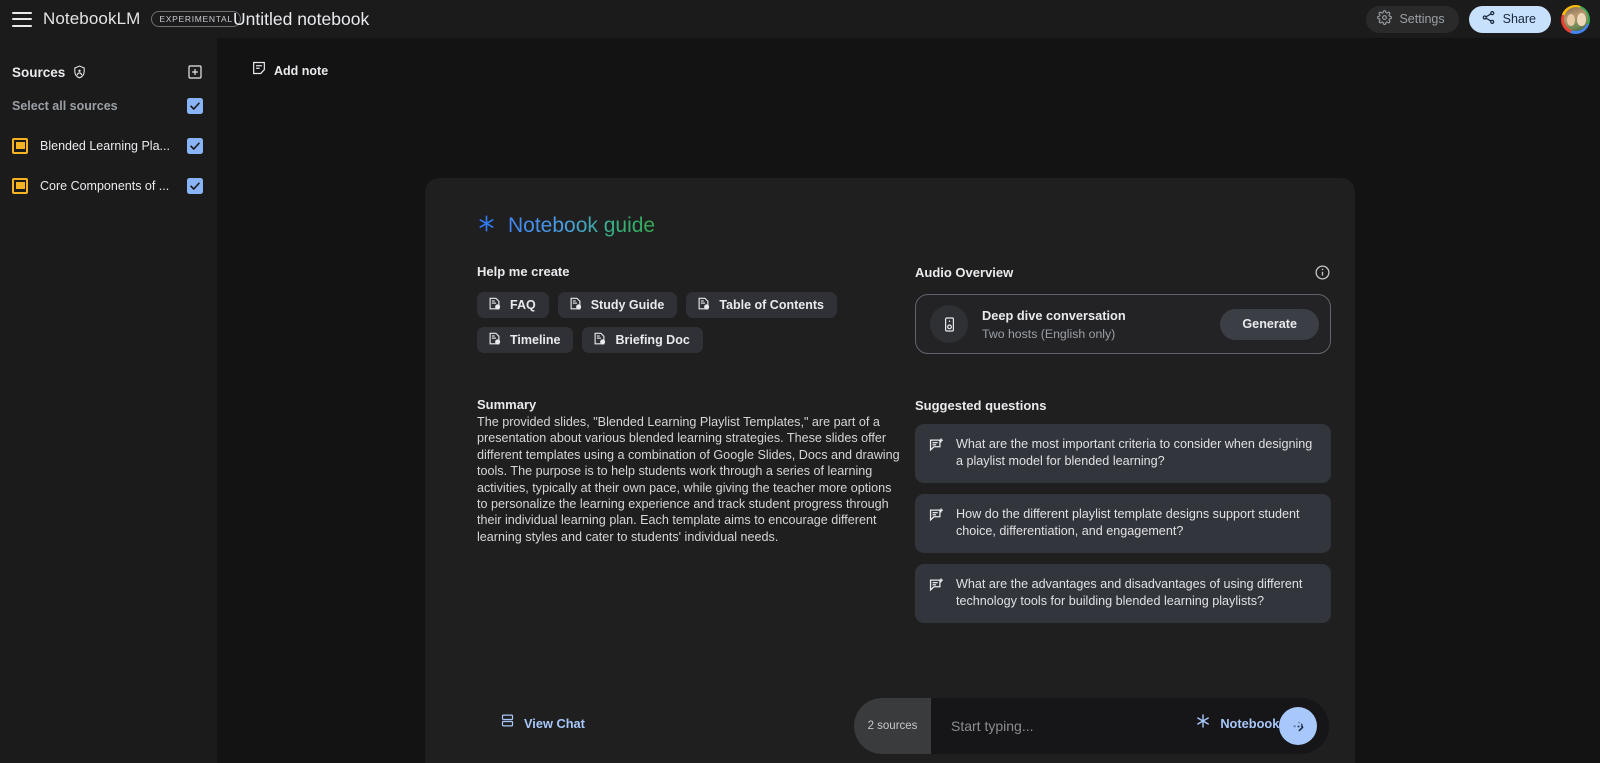 The width and height of the screenshot is (1600, 763). I want to click on info-icon, so click(1322, 272).